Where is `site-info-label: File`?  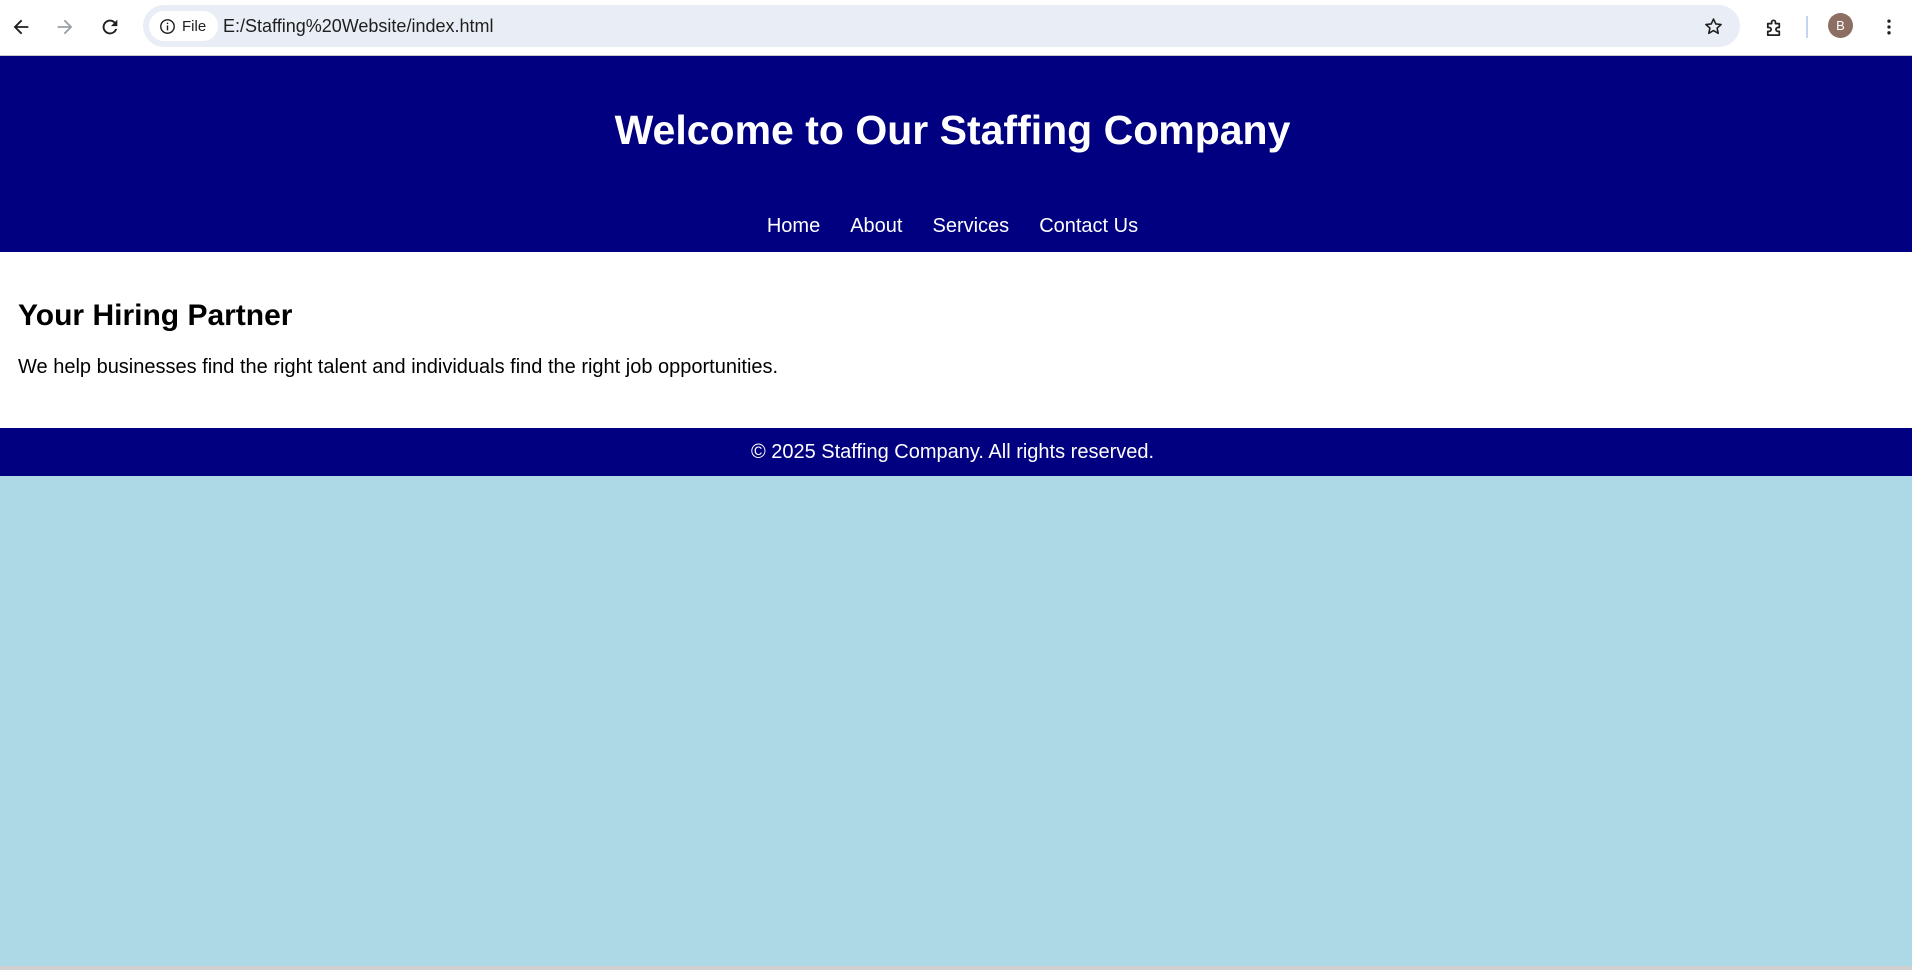
site-info-label: File is located at coordinates (194, 26).